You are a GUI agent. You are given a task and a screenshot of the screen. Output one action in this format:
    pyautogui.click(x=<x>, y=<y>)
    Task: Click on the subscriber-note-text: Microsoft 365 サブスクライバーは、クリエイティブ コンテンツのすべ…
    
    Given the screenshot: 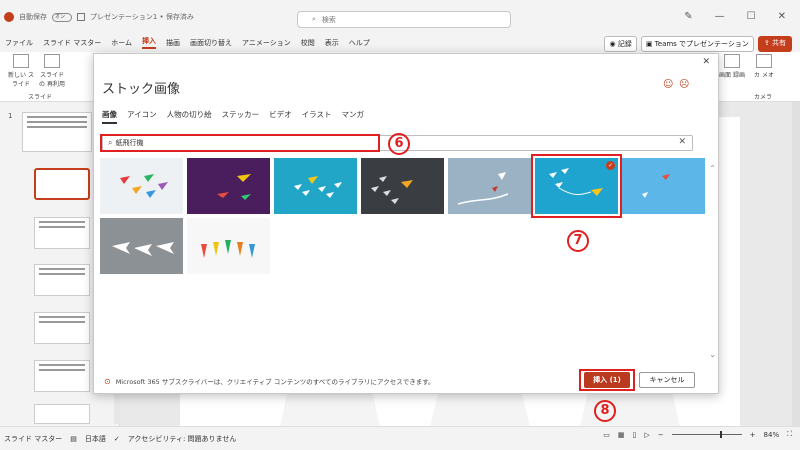 What is the action you would take?
    pyautogui.click(x=275, y=382)
    